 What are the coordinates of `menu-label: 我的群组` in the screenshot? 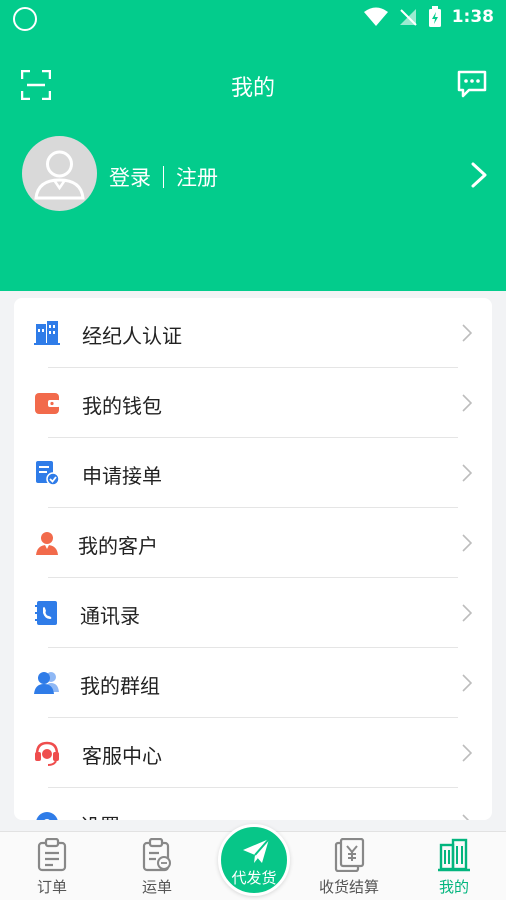 It's located at (120, 686).